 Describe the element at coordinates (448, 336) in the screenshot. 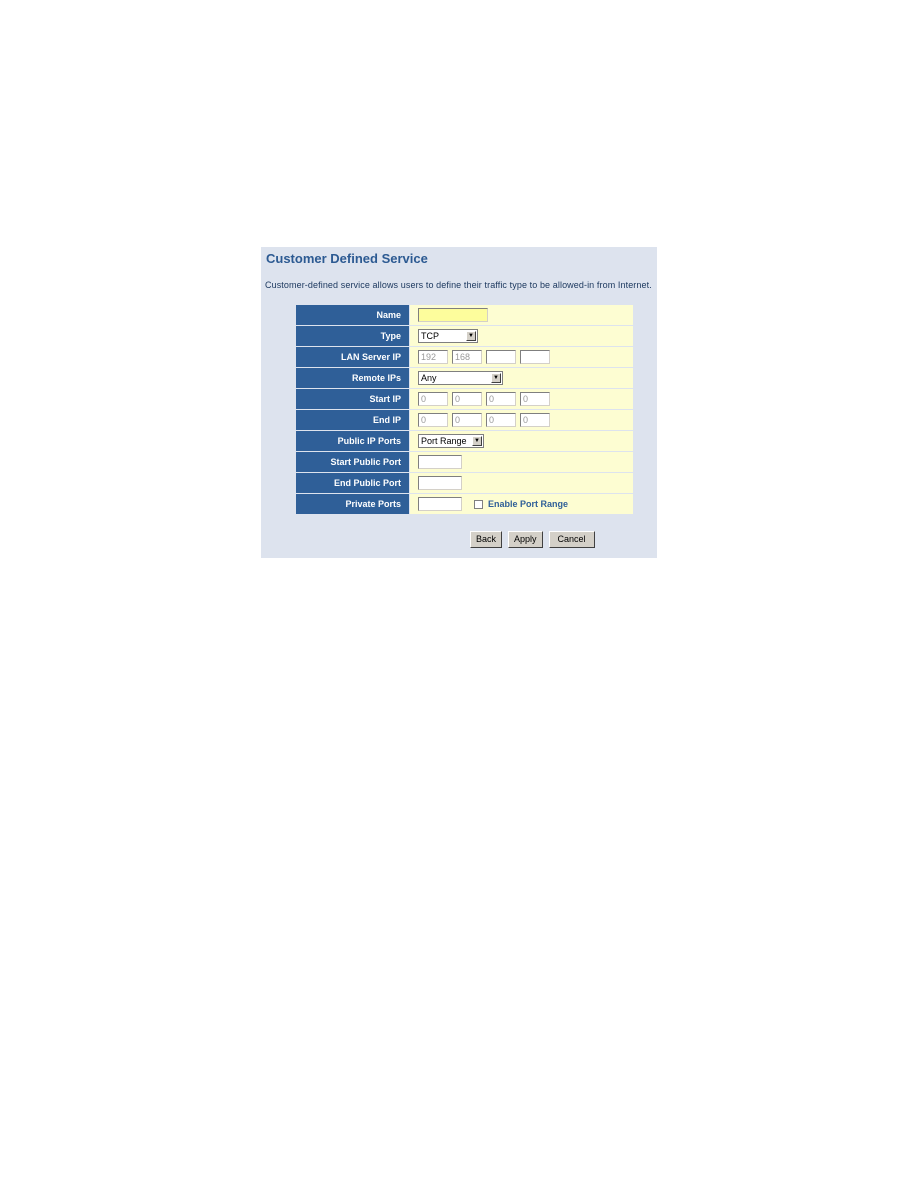

I see `type-select: TCP ▼` at that location.